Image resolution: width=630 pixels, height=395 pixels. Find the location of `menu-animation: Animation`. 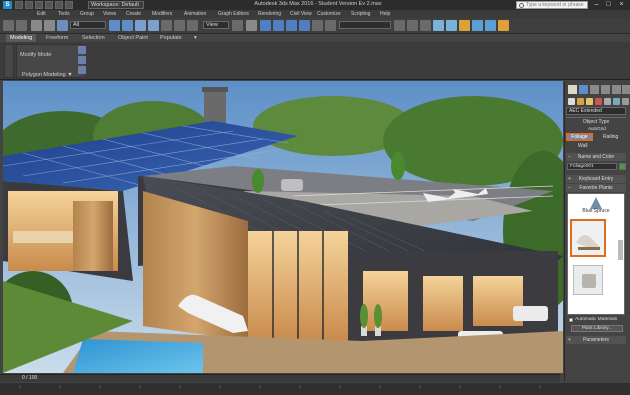

menu-animation: Animation is located at coordinates (195, 14).